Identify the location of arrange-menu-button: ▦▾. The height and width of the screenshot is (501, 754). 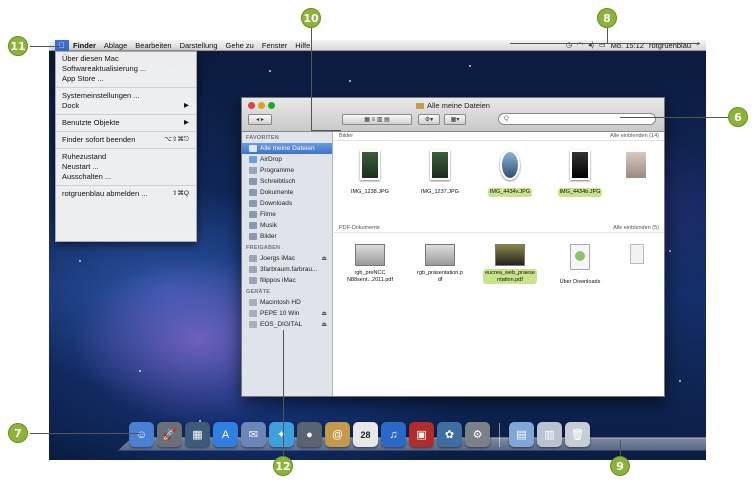
(455, 119).